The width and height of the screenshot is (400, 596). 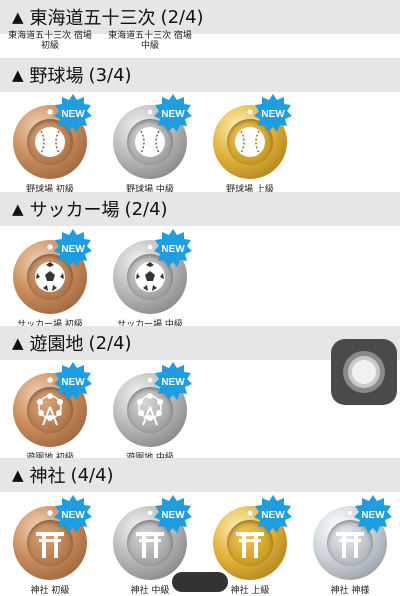 I want to click on medal-amusement-park-beginner: NEW 遊園地 初級, so click(x=50, y=412).